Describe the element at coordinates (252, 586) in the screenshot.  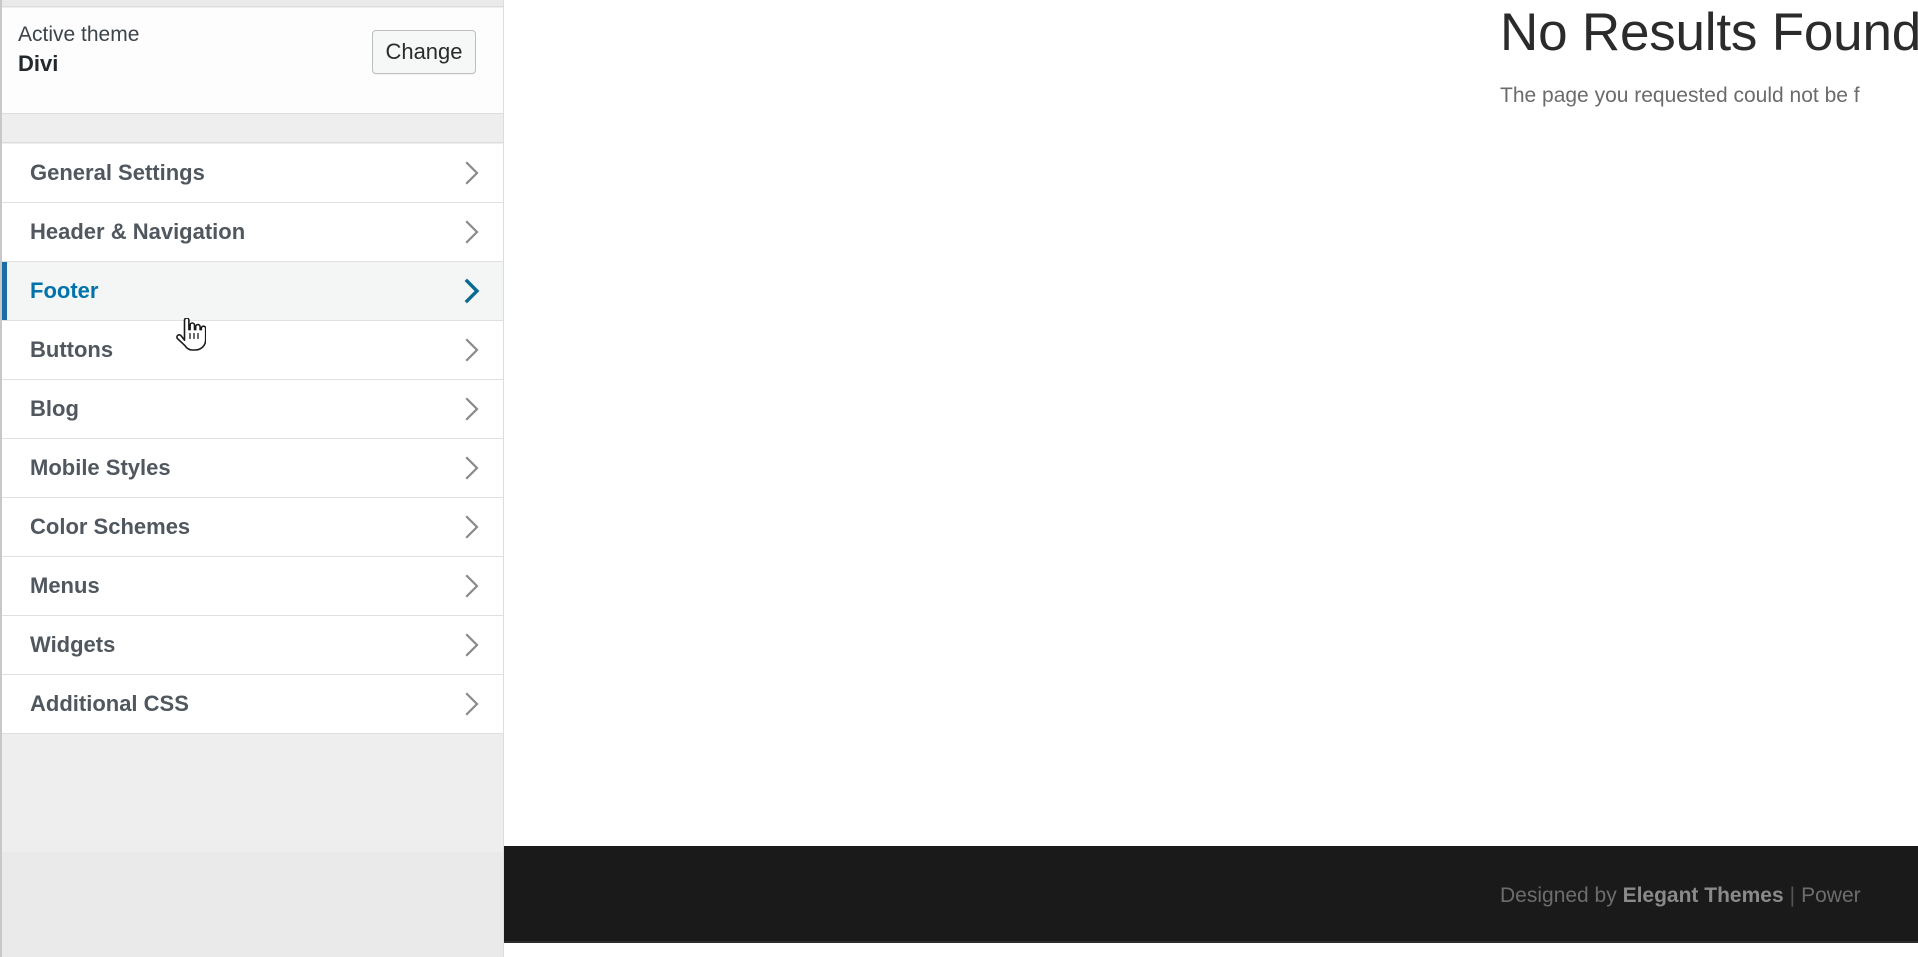
I see `panel-item-menus: Menus` at that location.